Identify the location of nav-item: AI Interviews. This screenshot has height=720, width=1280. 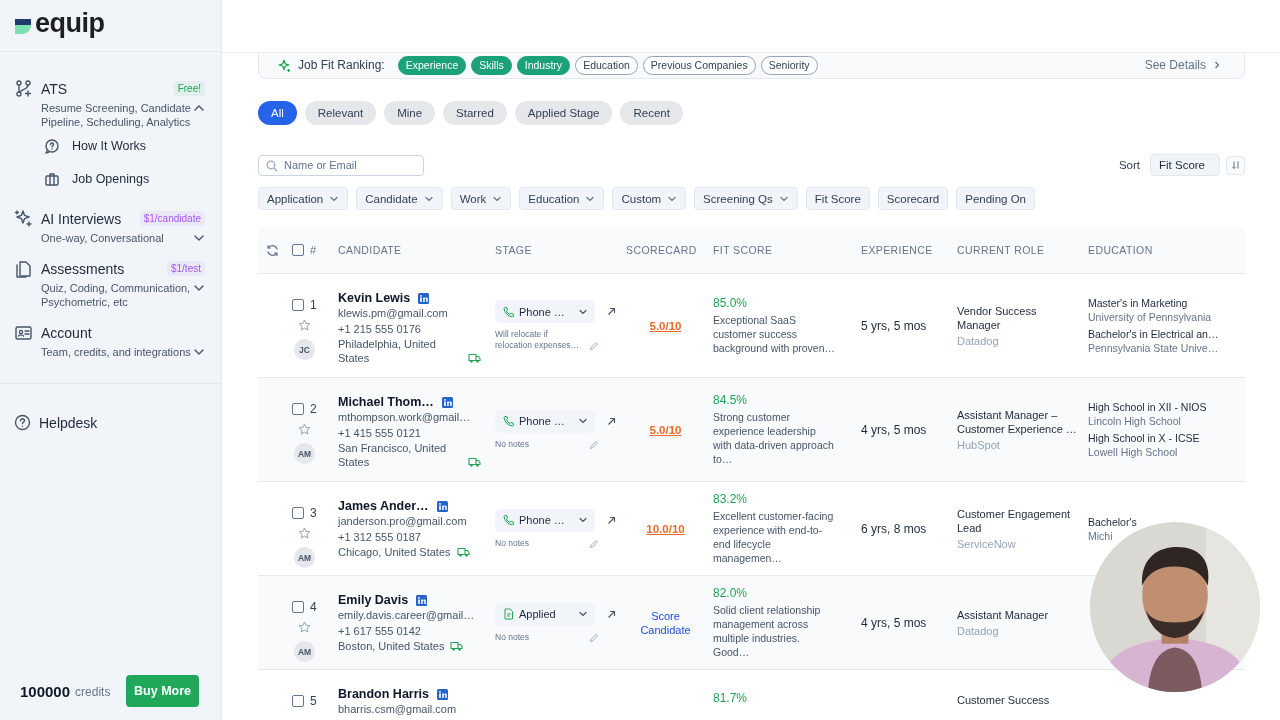
(81, 218).